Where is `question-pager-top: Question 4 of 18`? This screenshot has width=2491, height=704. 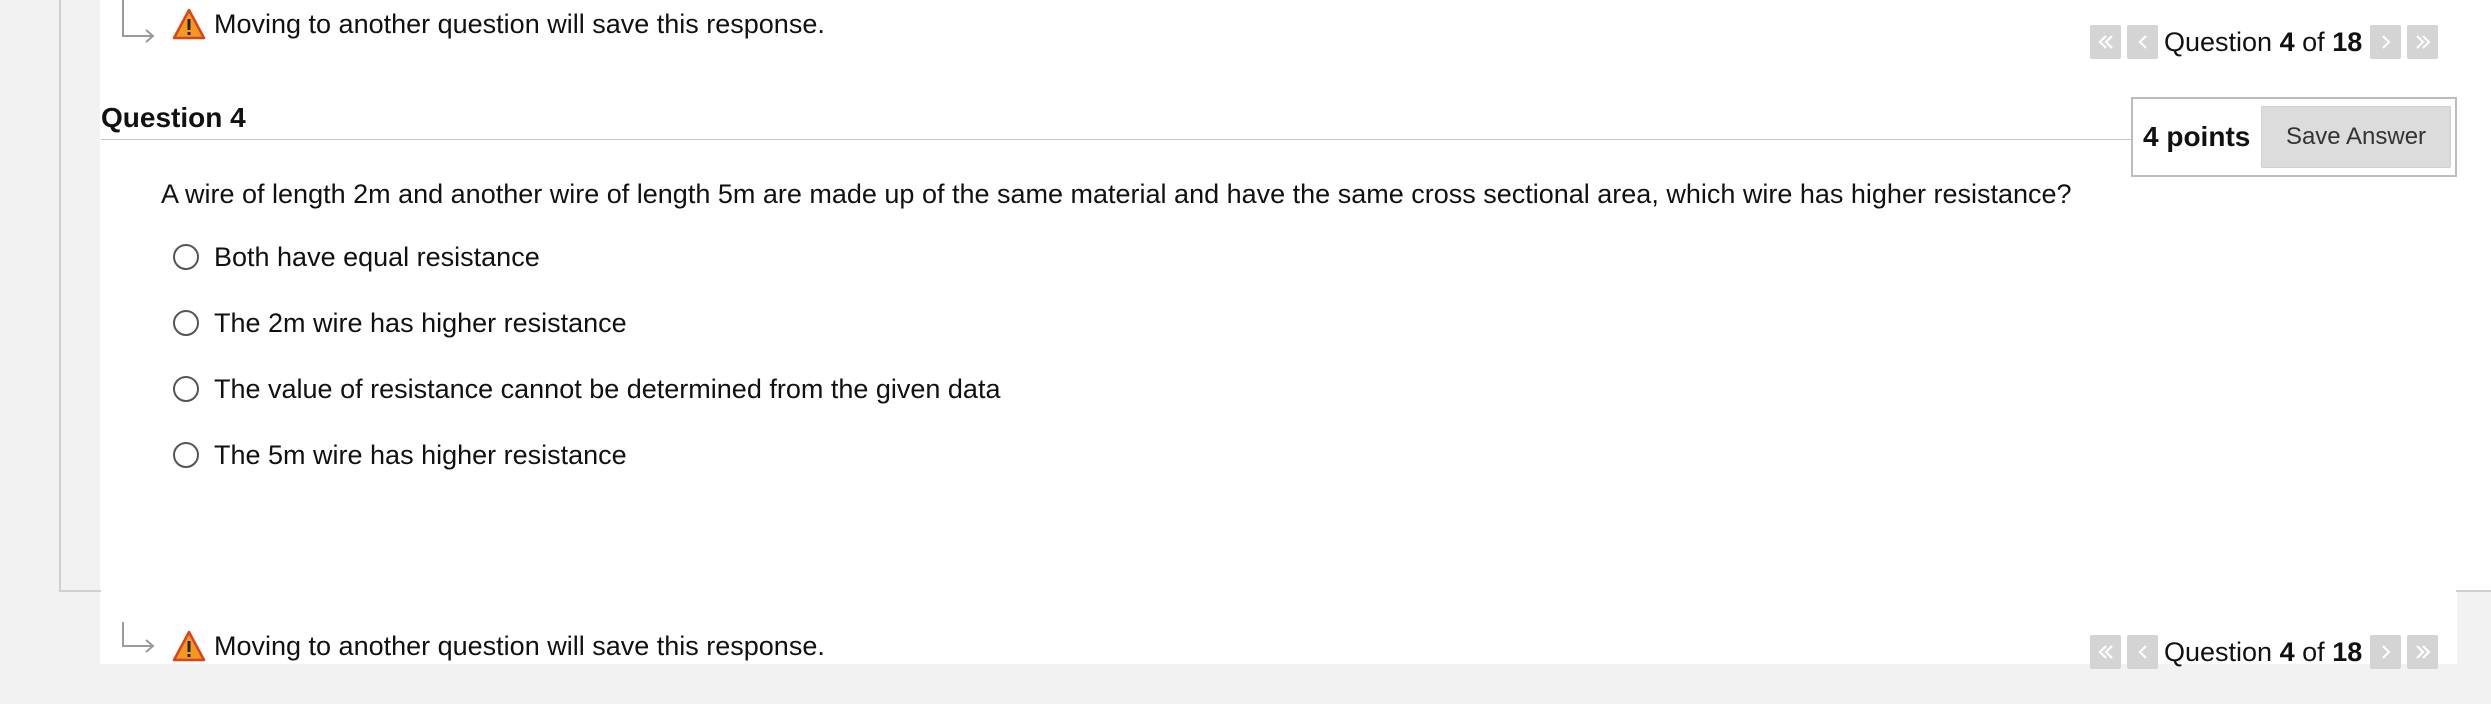
question-pager-top: Question 4 of 18 is located at coordinates (2267, 42).